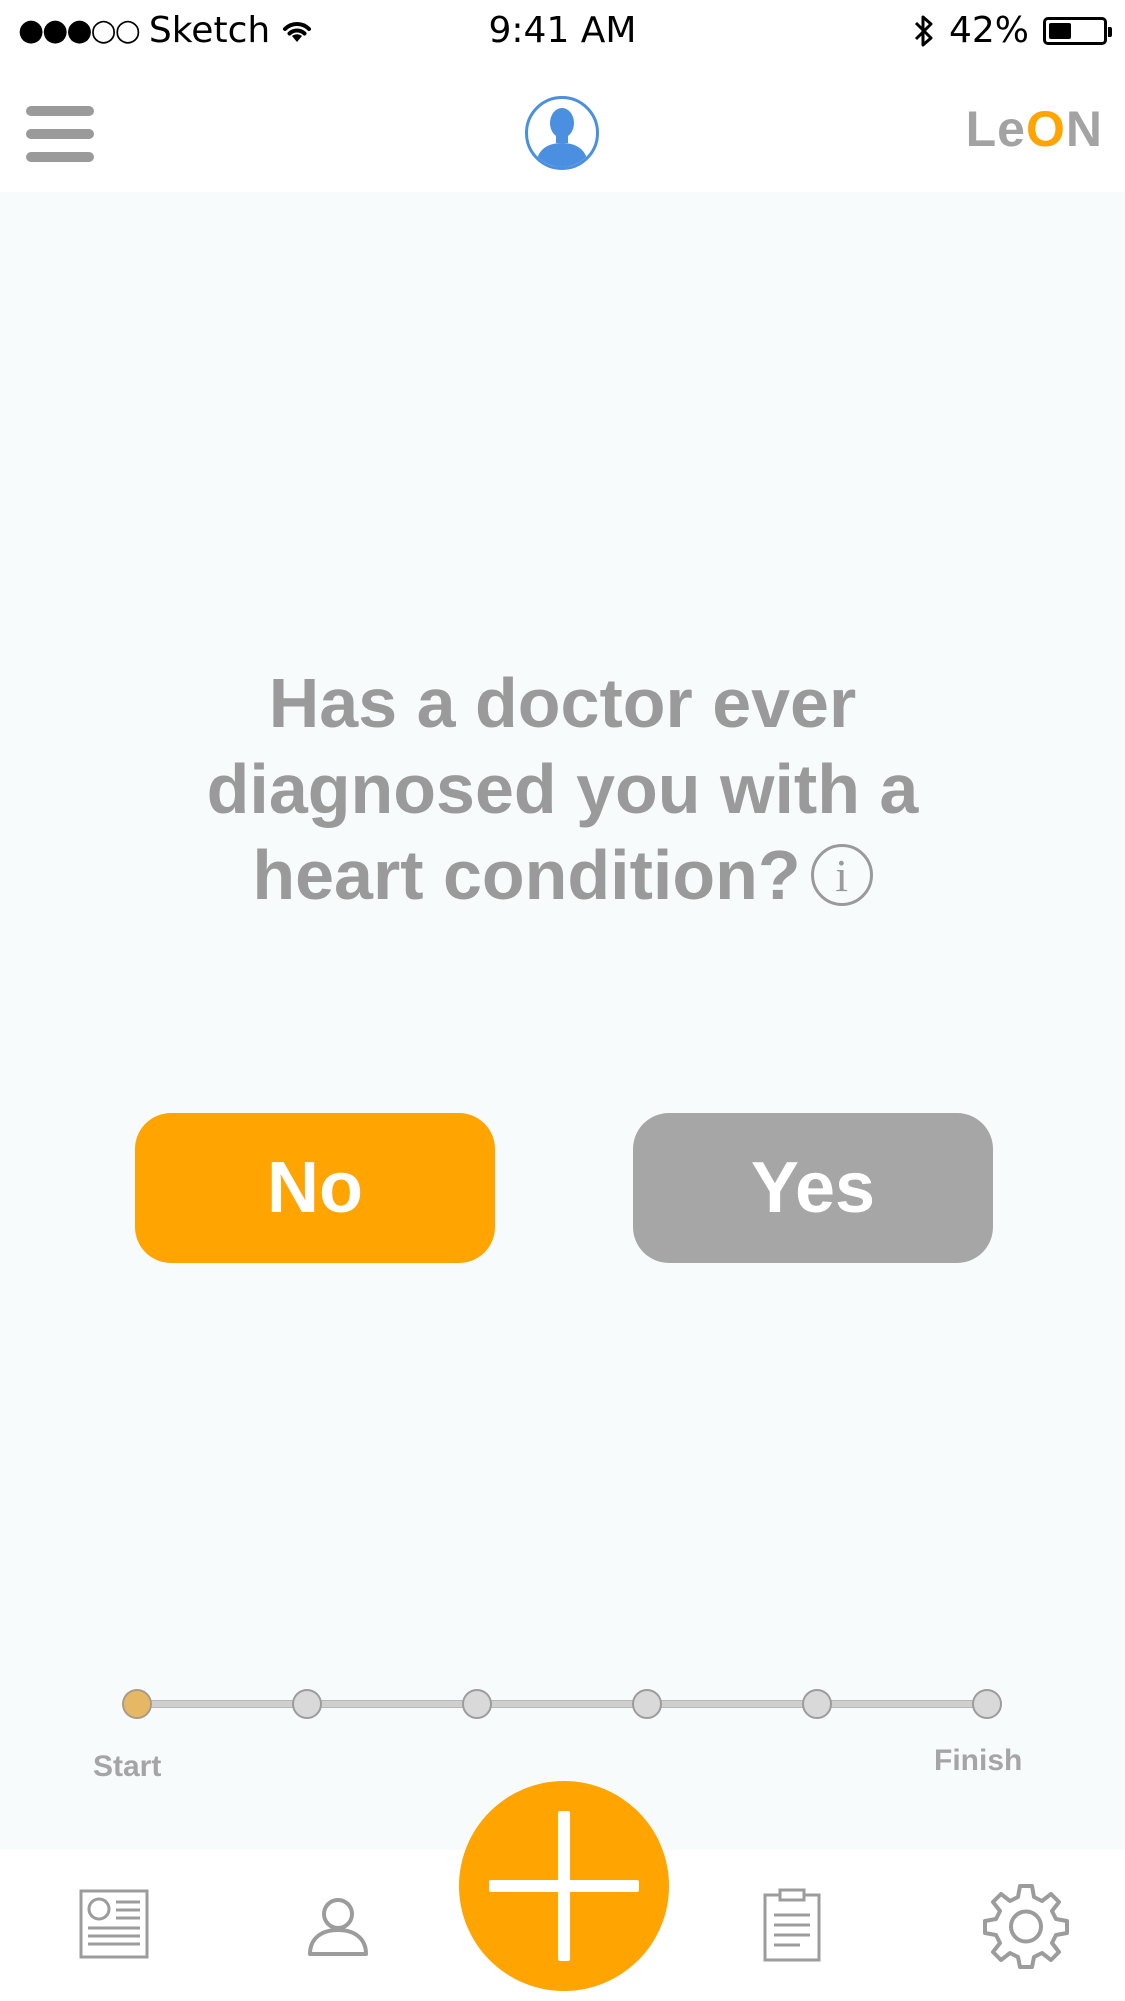 The image size is (1125, 2001). I want to click on progress-start-label: Start, so click(127, 1766).